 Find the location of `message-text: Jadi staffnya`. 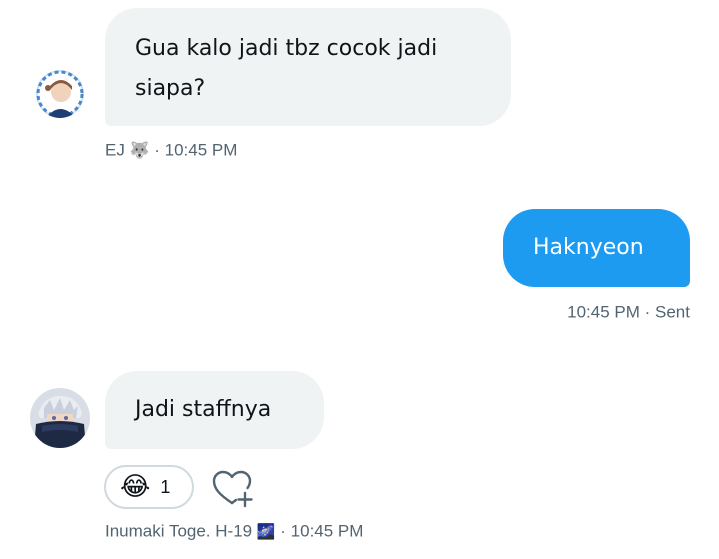

message-text: Jadi staffnya is located at coordinates (203, 409).